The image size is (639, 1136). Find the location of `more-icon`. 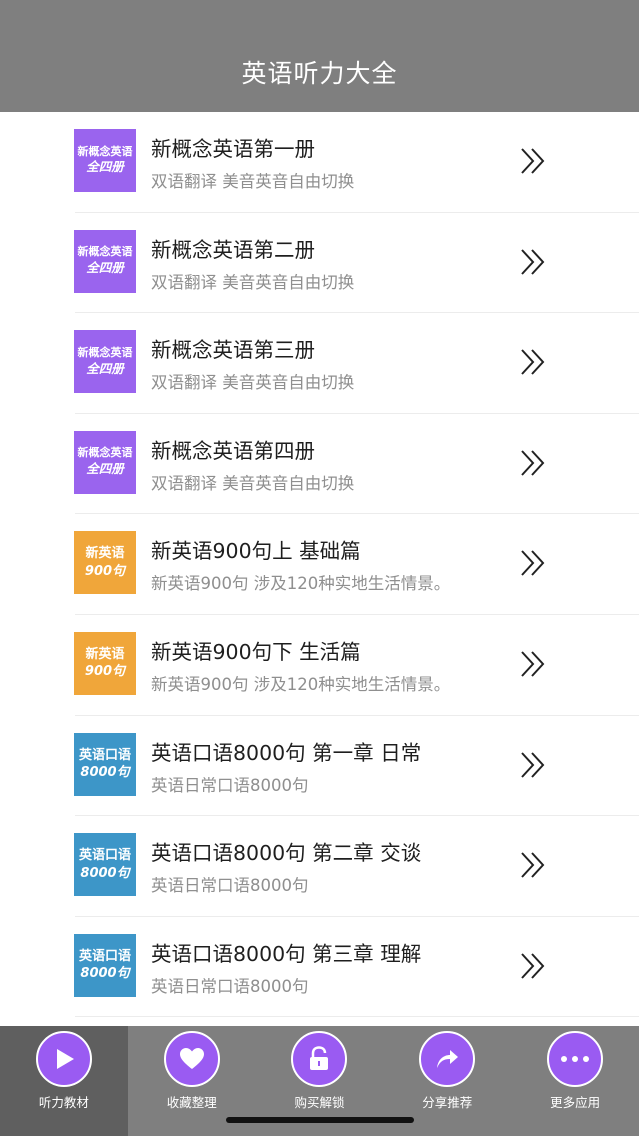

more-icon is located at coordinates (575, 1059).